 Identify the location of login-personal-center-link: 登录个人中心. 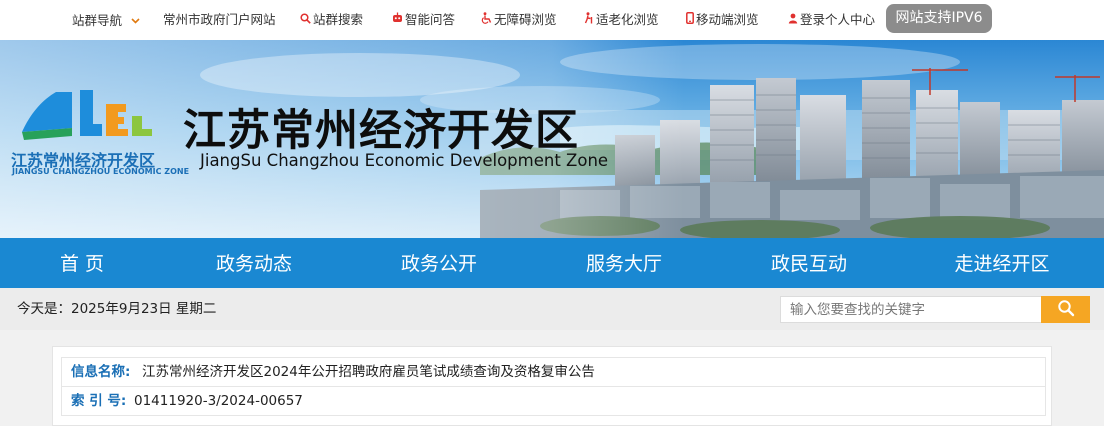
(831, 20).